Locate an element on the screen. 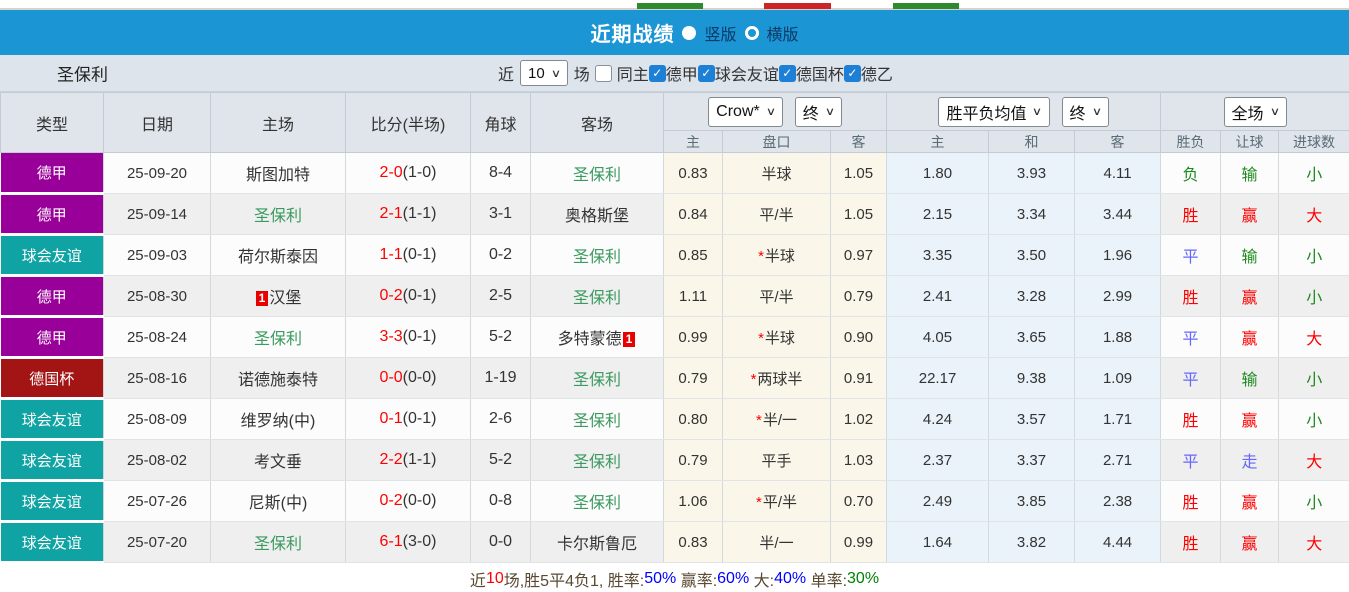 The width and height of the screenshot is (1349, 592). match-date: 25-08-02 is located at coordinates (157, 460).